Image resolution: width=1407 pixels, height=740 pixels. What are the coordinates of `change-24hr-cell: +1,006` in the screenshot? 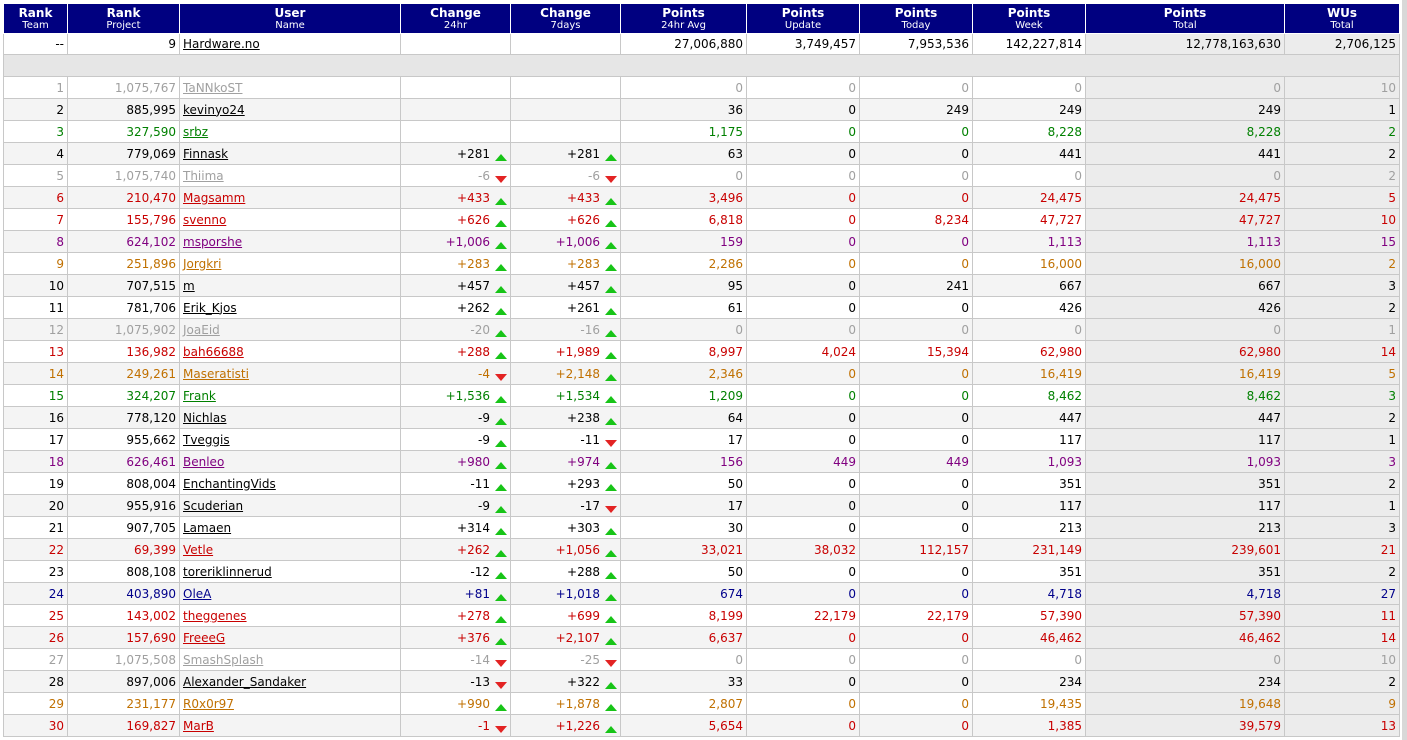 It's located at (455, 241).